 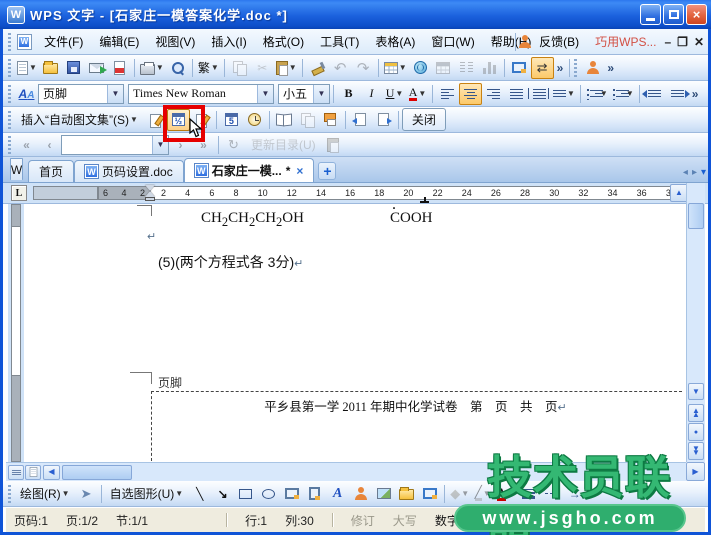 I want to click on style-combobox: 页脚 ▼, so click(x=81, y=93).